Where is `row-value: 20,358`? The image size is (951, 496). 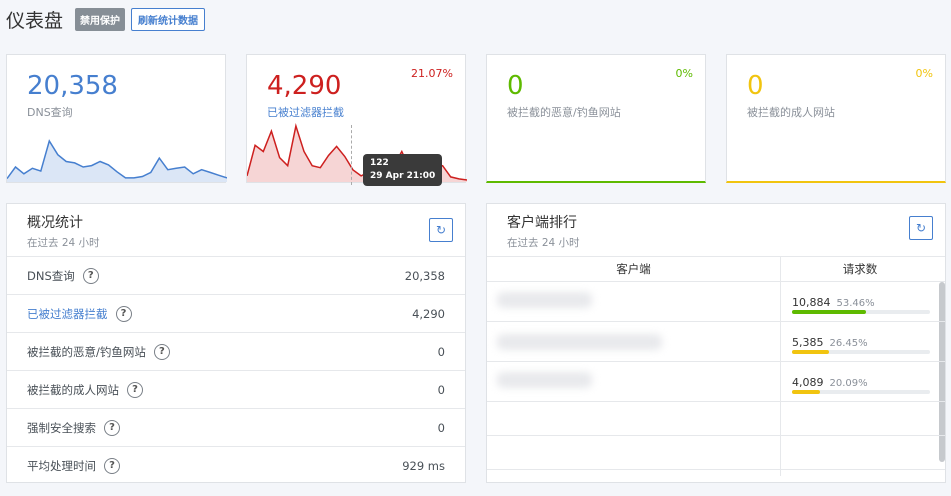
row-value: 20,358 is located at coordinates (424, 275).